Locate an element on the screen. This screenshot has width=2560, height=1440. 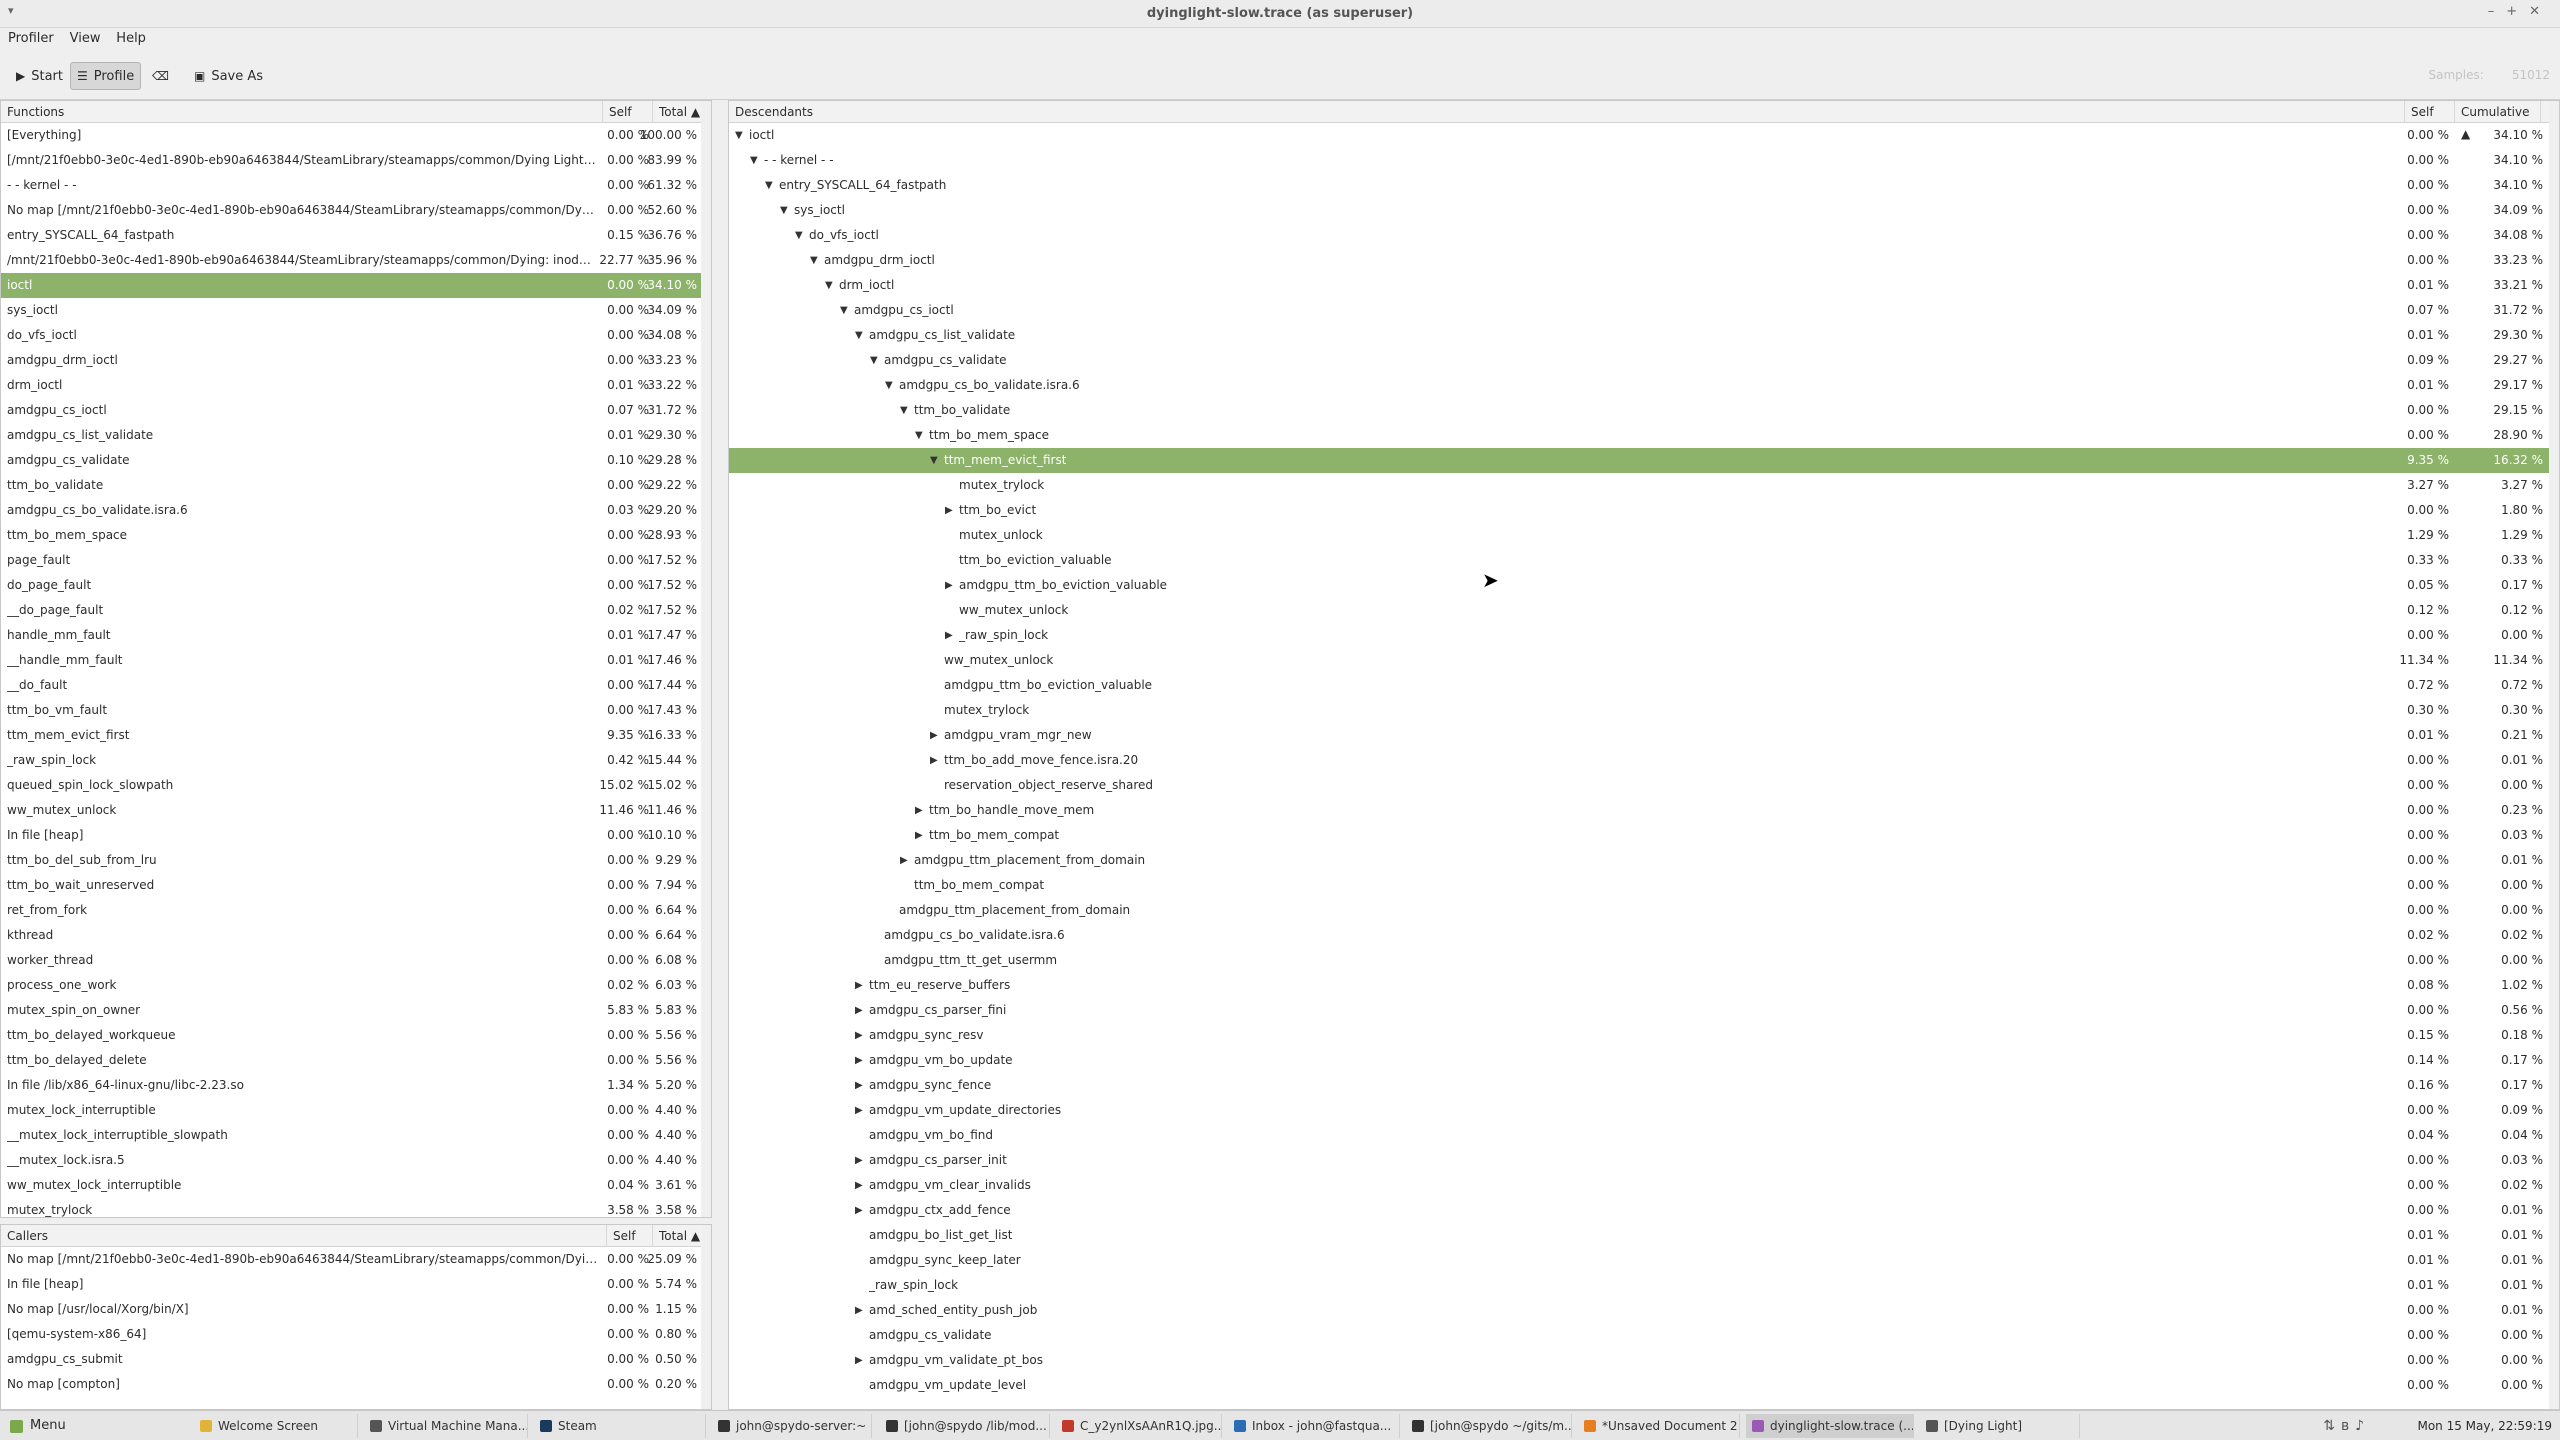
table-row: page_fault 0.00 % 17.52 % is located at coordinates (356, 560).